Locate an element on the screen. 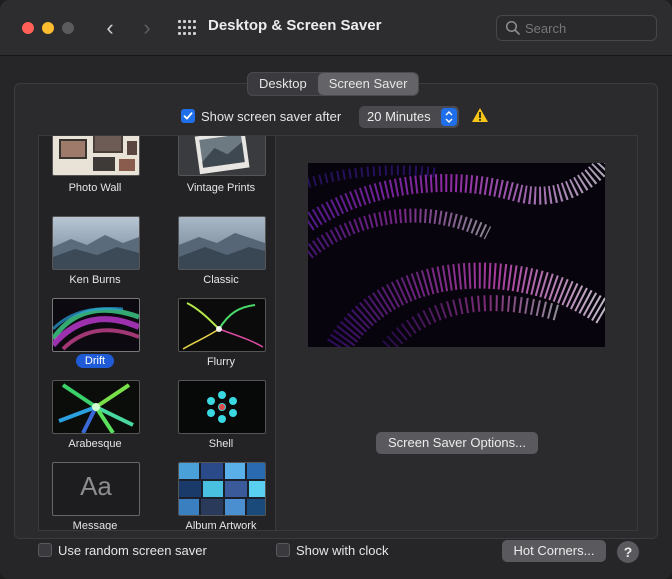 The height and width of the screenshot is (579, 672). classic-label: Classic is located at coordinates (221, 280).